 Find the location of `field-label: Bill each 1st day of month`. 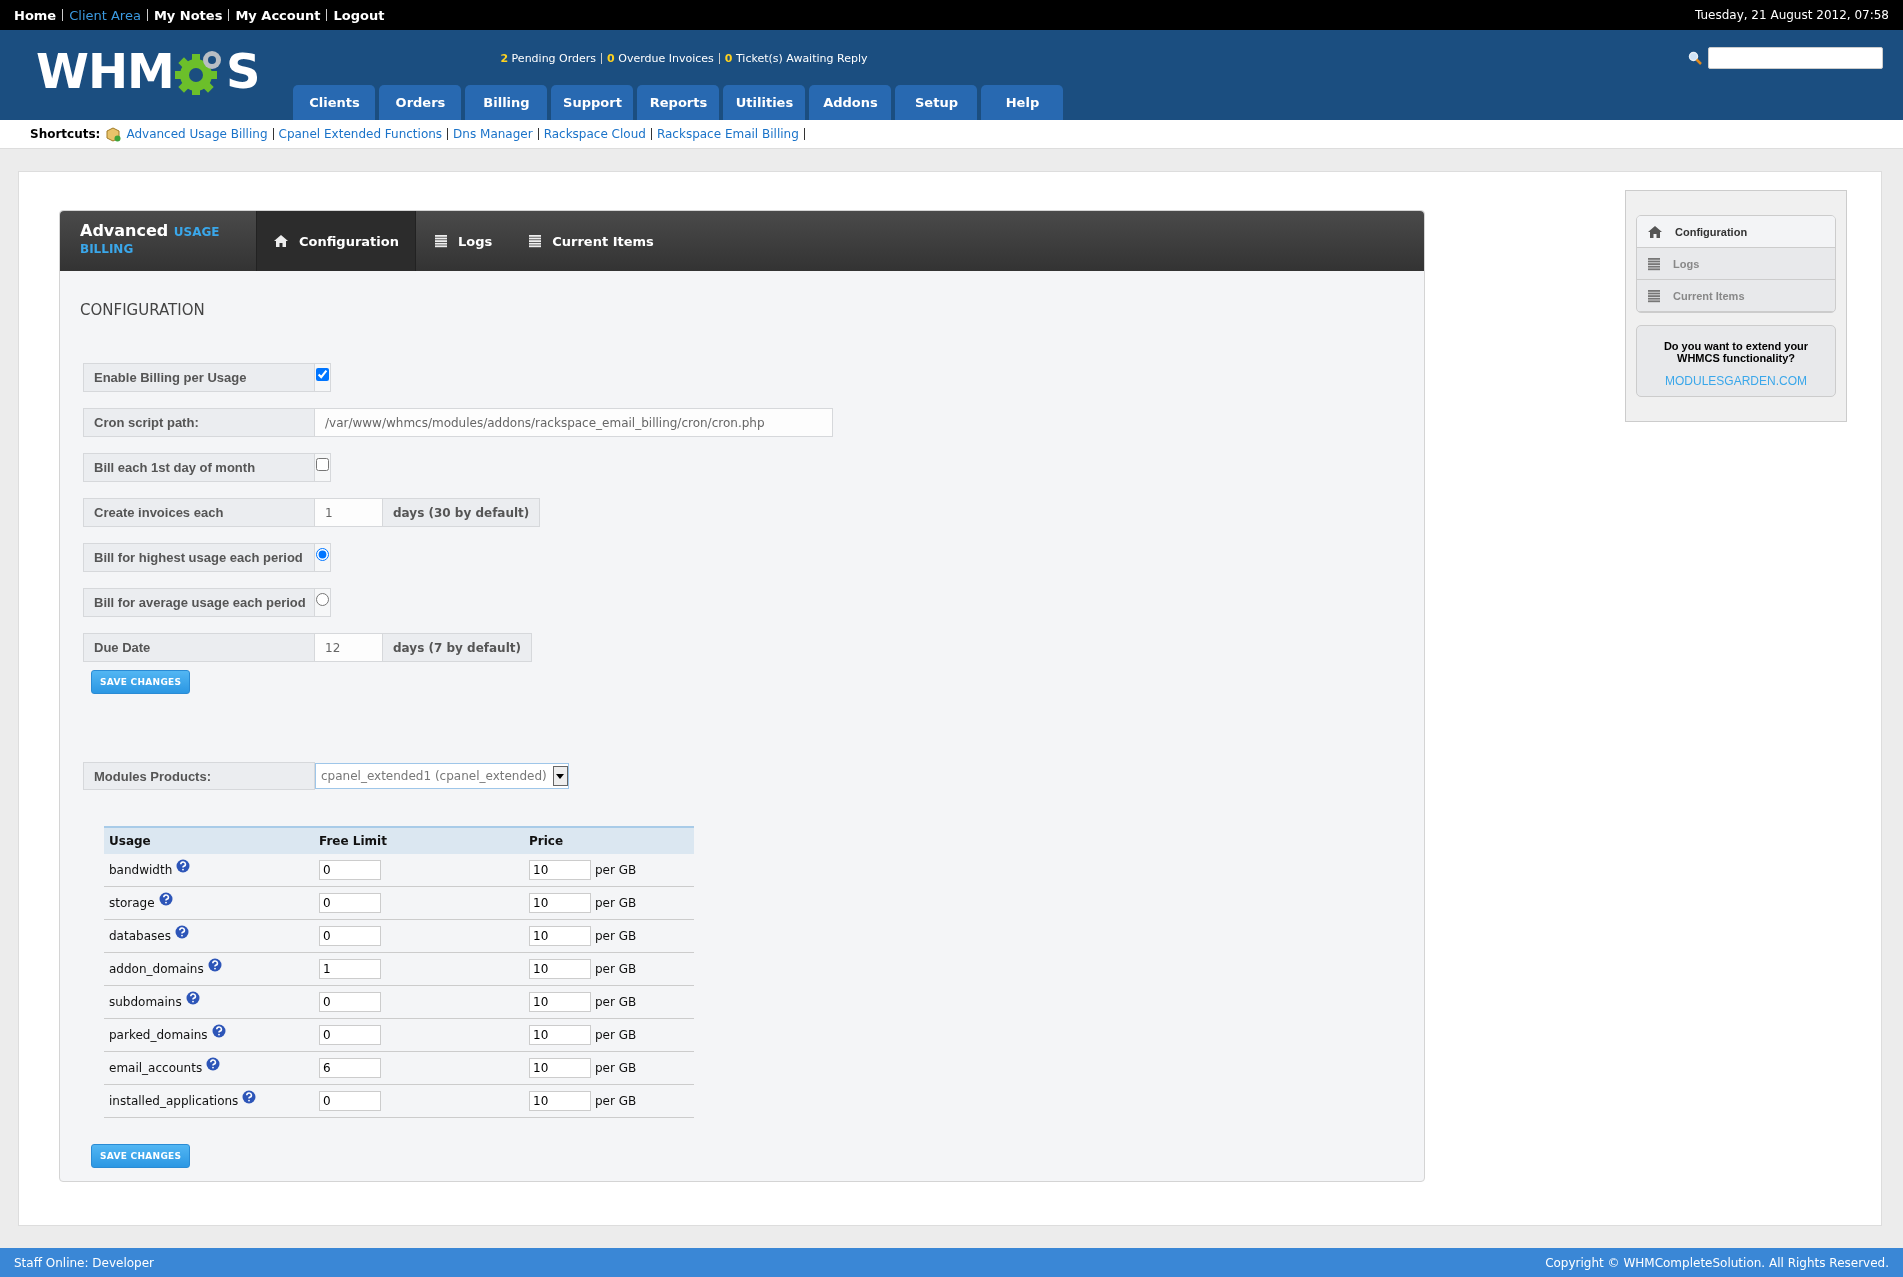

field-label: Bill each 1st day of month is located at coordinates (199, 467).